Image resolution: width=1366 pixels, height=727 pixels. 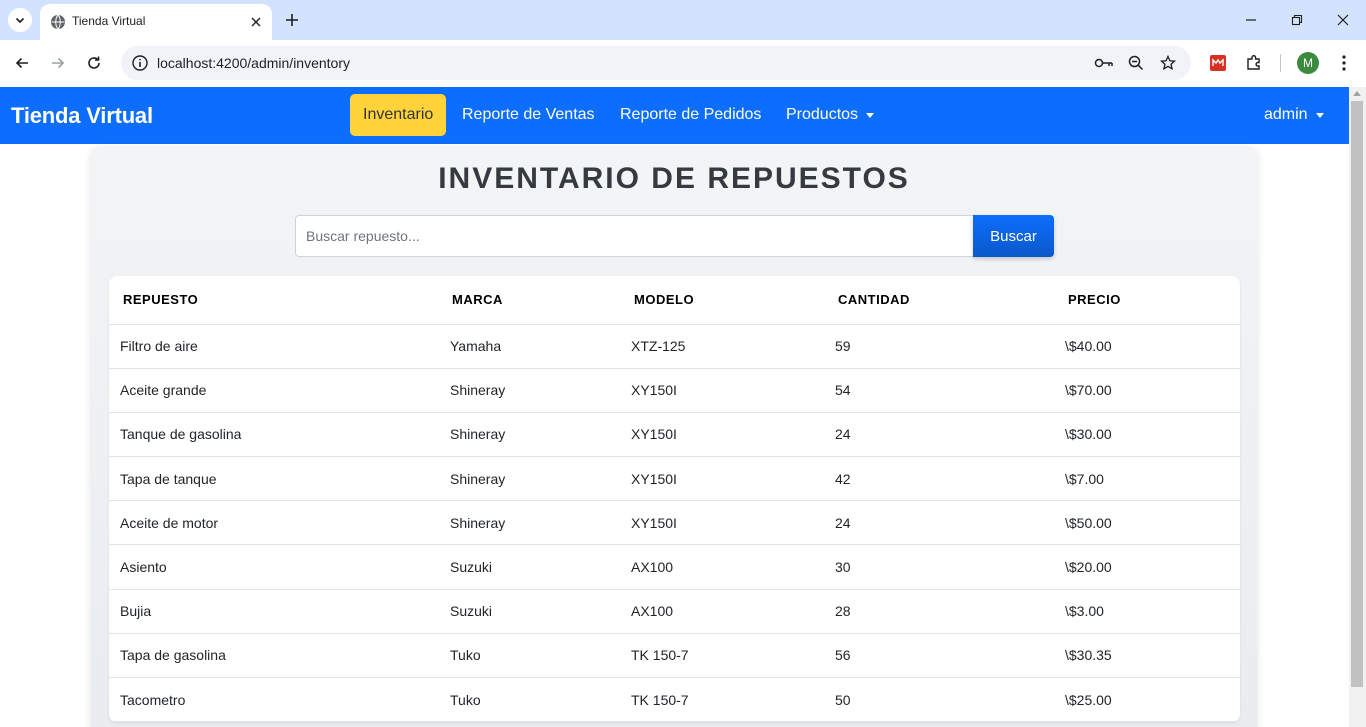 What do you see at coordinates (1147, 390) in the screenshot?
I see `cell-precio: \$70.00` at bounding box center [1147, 390].